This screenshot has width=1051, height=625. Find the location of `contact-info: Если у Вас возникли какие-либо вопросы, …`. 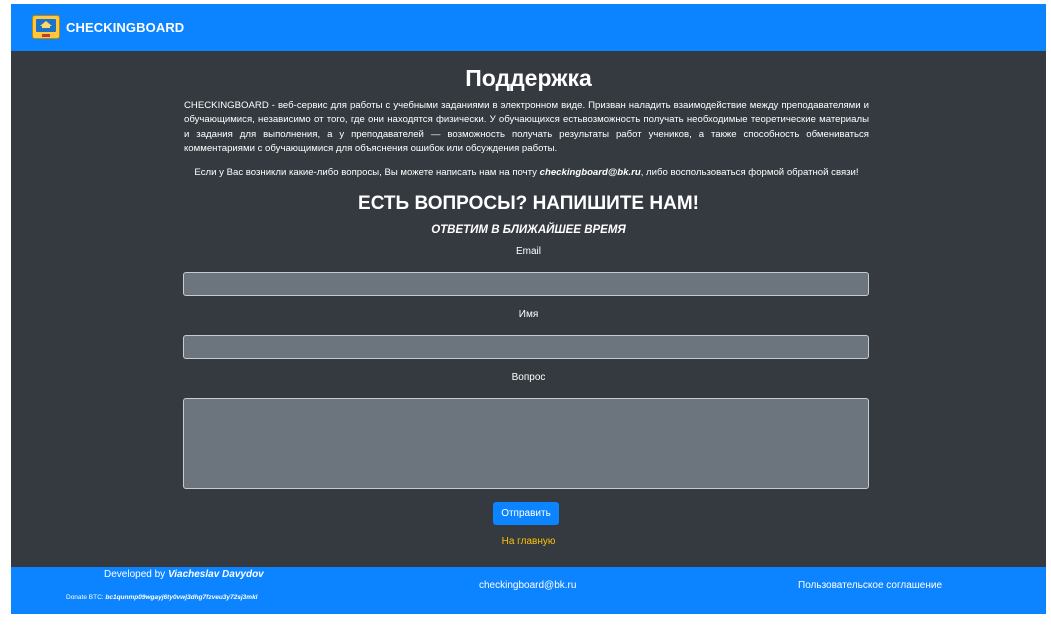

contact-info: Если у Вас возникли какие-либо вопросы, … is located at coordinates (526, 172).